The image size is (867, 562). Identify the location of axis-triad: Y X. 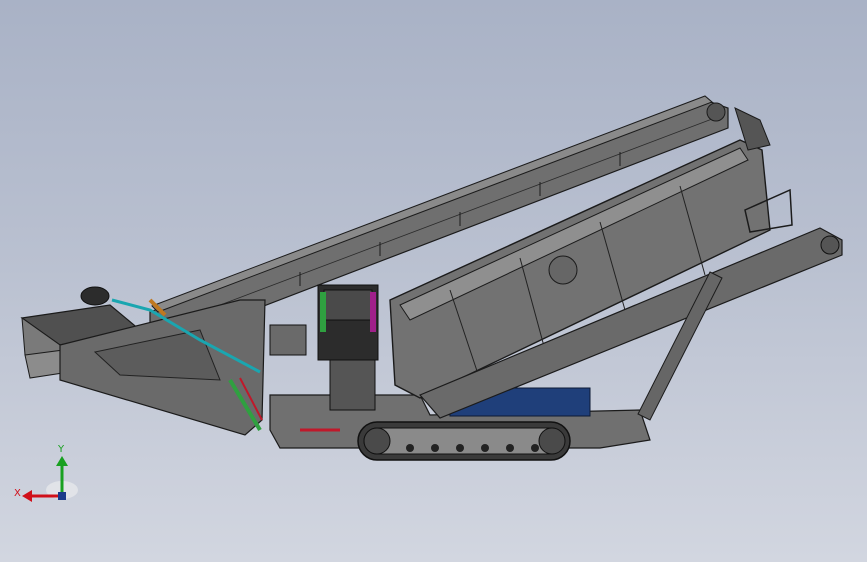
(46, 473).